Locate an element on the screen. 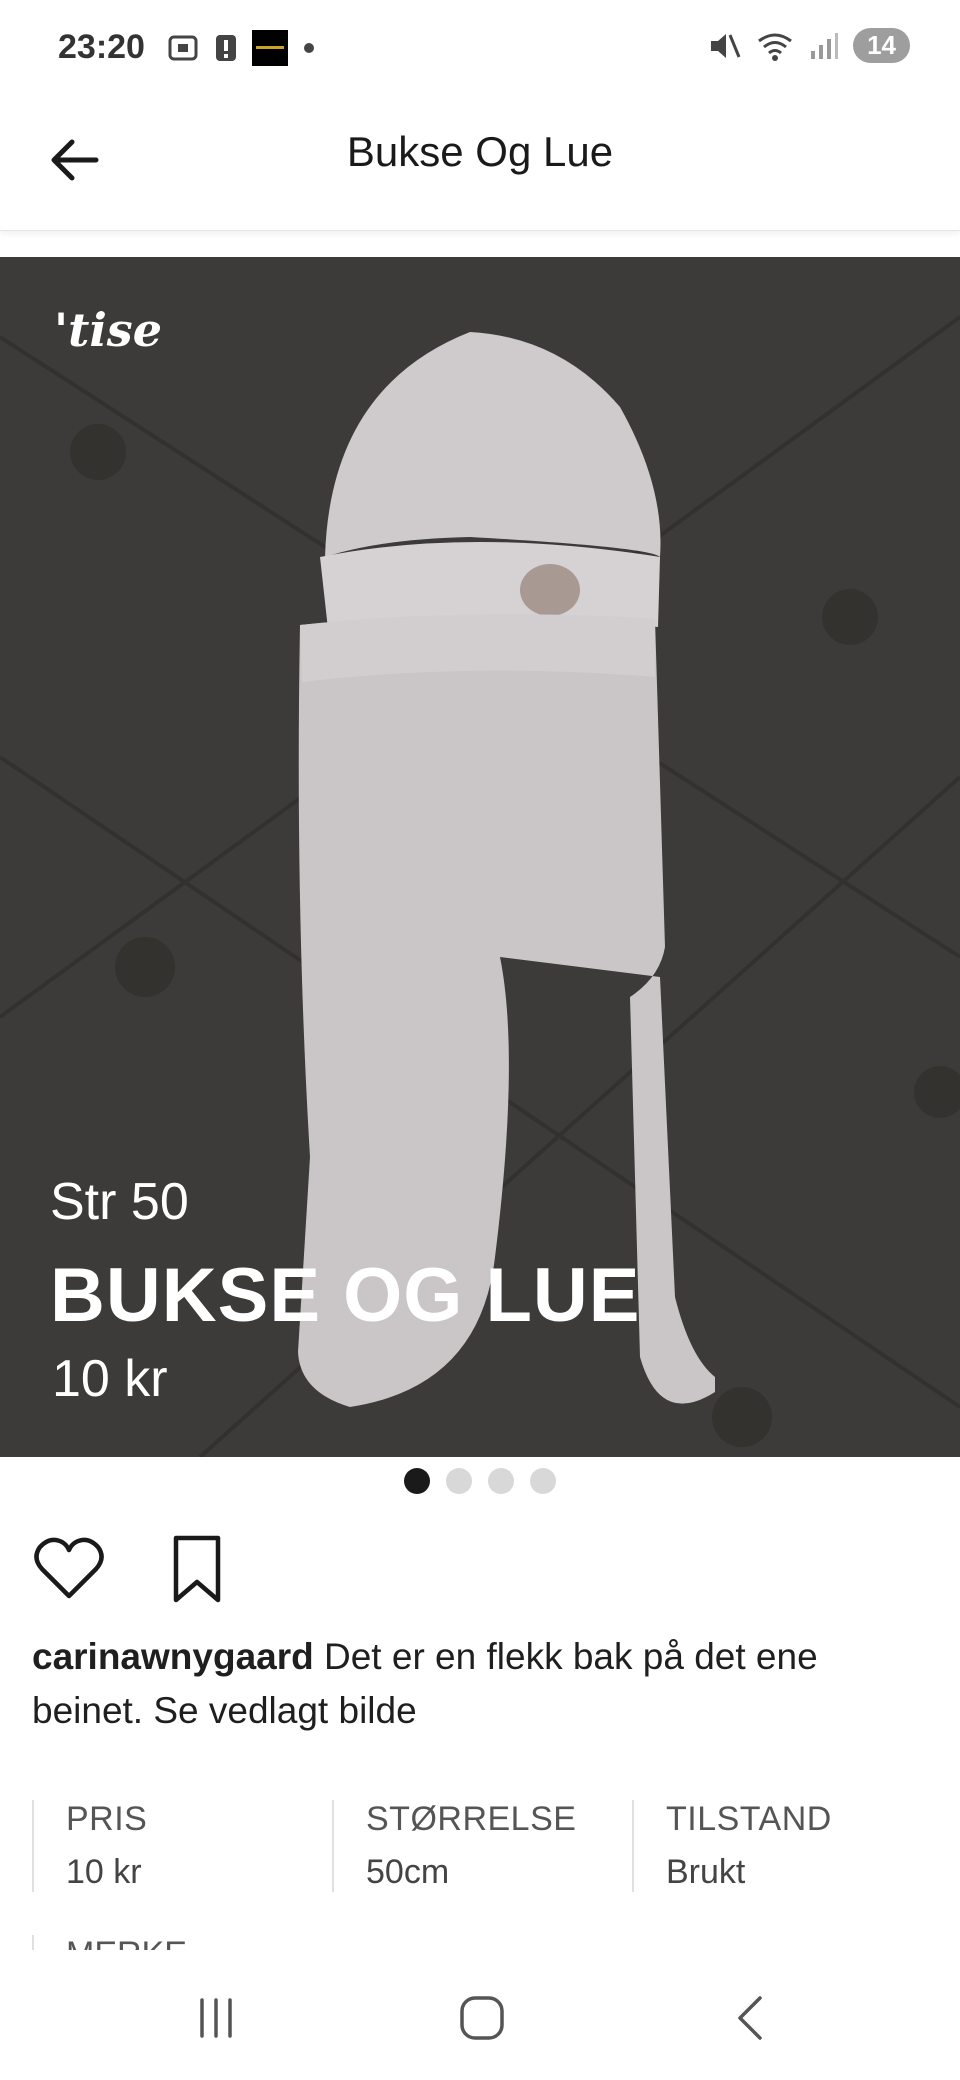 The height and width of the screenshot is (2080, 960). battery-badge: 14 is located at coordinates (881, 45).